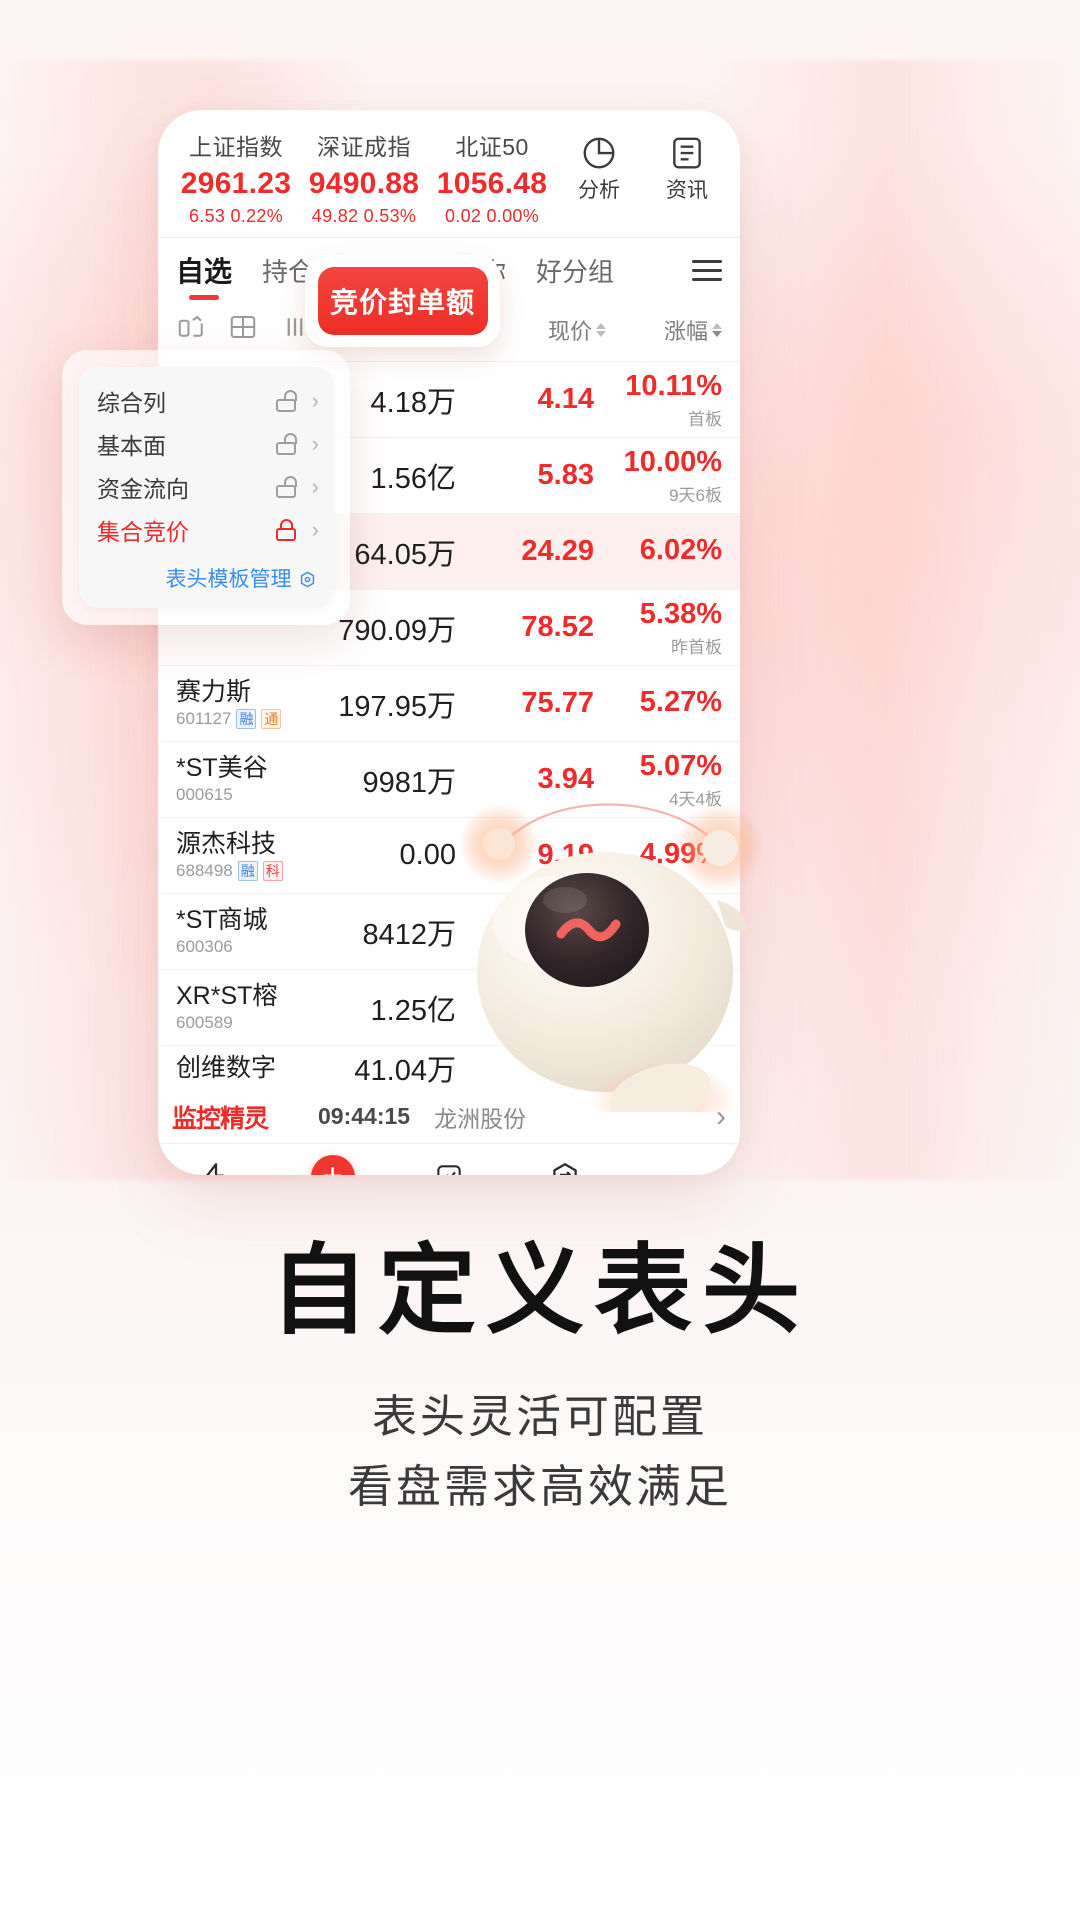 This screenshot has width=1080, height=1920. Describe the element at coordinates (256, 1023) in the screenshot. I see `stock-code-row: 600589` at that location.